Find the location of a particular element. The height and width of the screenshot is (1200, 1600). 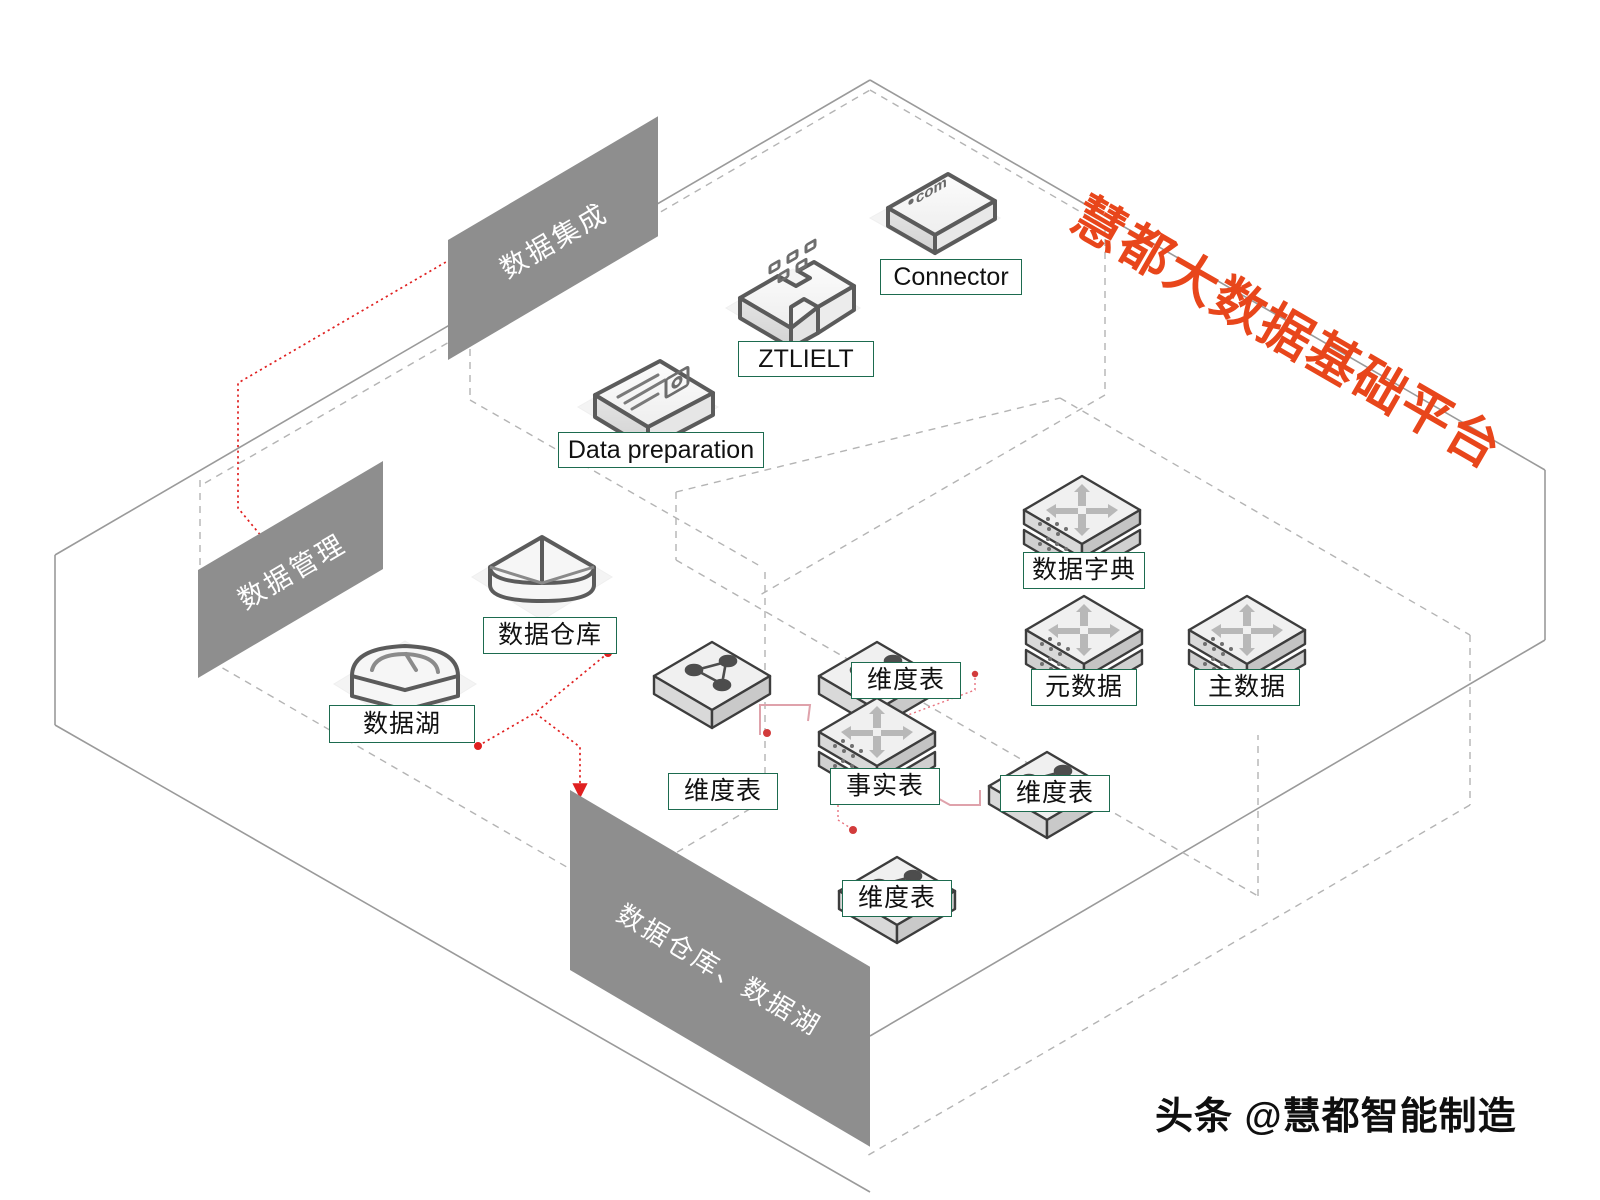

dotcom-box-icon: com is located at coordinates (935, 214).